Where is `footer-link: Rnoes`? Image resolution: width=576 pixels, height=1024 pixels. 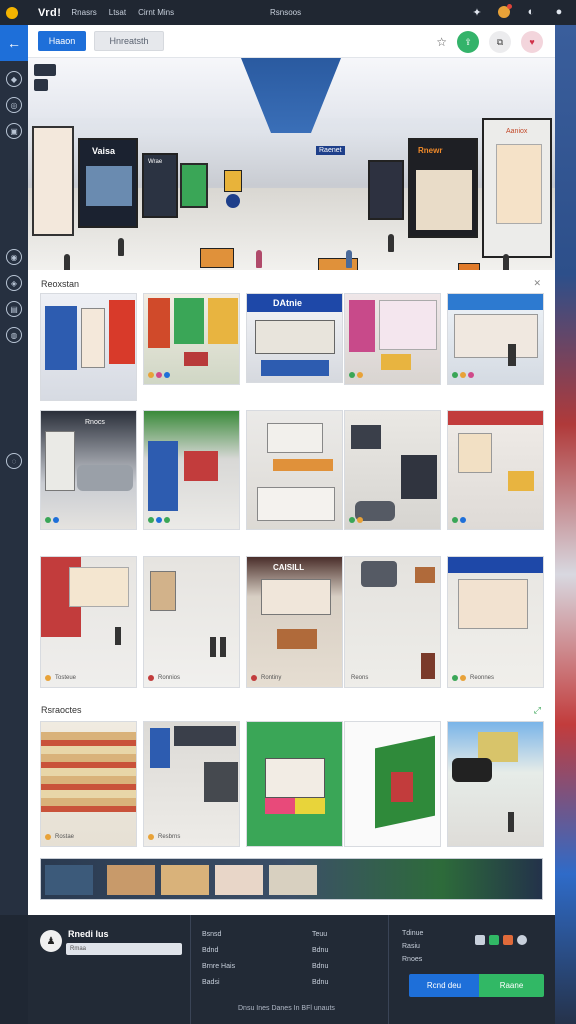
footer-link: Rnoes is located at coordinates (412, 959).